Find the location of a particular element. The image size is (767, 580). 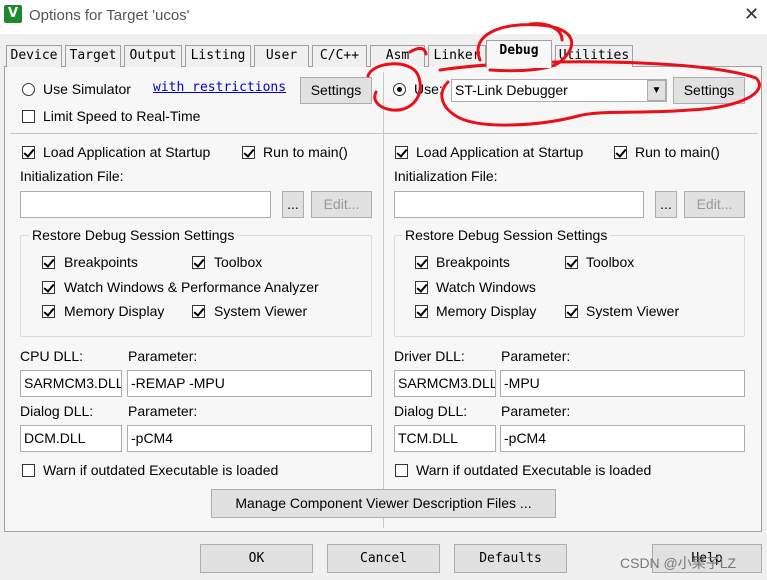

annotation-debugger-oval is located at coordinates (599, 93).